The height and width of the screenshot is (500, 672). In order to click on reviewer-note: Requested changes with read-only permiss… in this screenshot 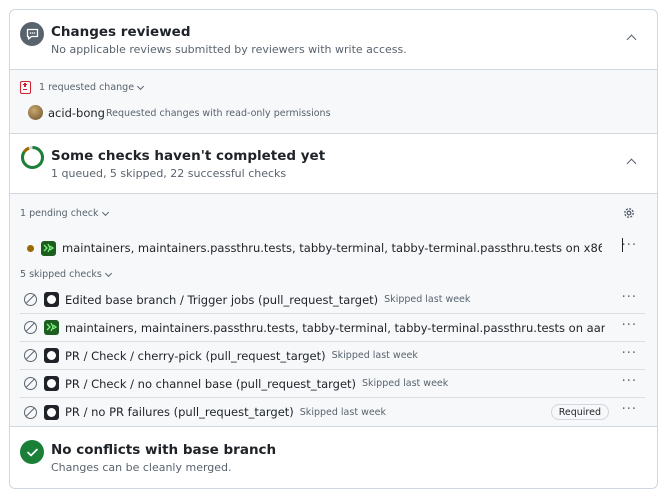, I will do `click(218, 113)`.